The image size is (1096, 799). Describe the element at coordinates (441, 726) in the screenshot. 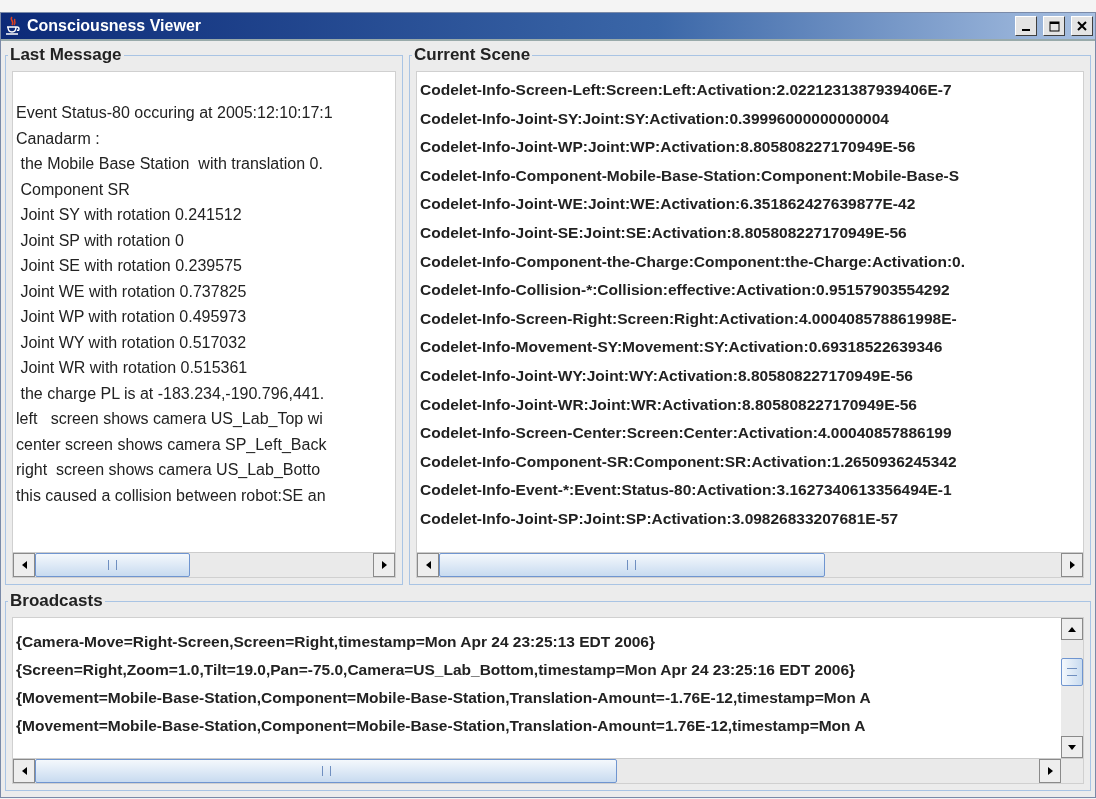

I see `broadcast-line: {Movement=Mobile-Base-Station,Component=Mobile-Base-Station,Translation-Amount=1.76E-12,timestamp=Mon A` at that location.